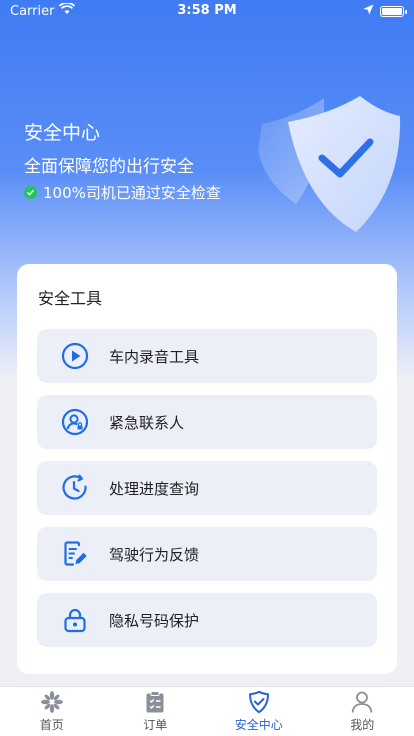 The height and width of the screenshot is (736, 414). I want to click on status-time: 3:58 PM, so click(207, 10).